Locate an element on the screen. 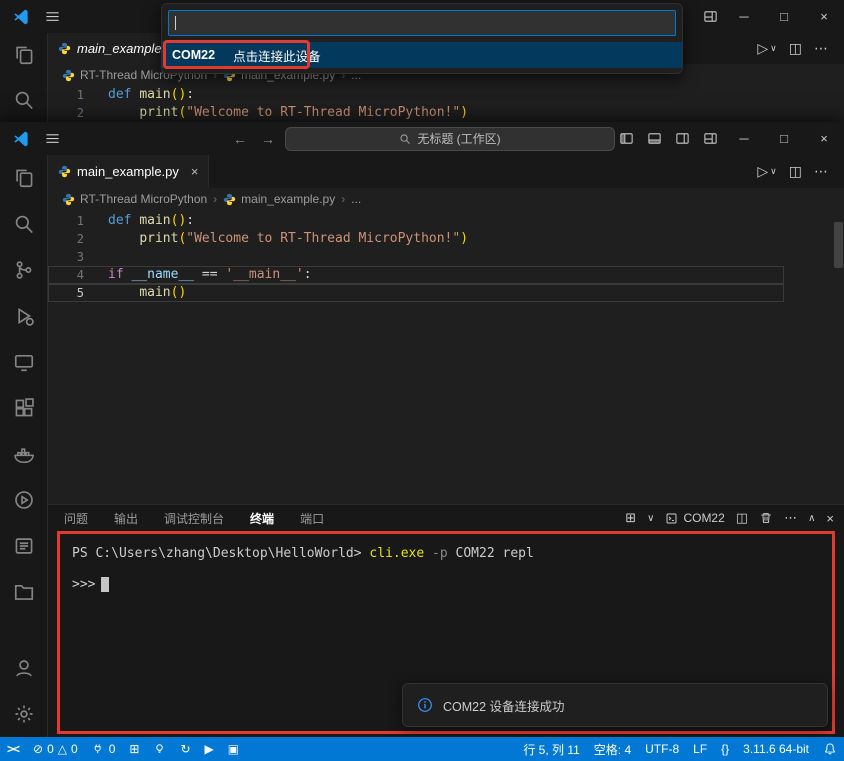  cursor-position: 行 5, 列 11 is located at coordinates (551, 749).